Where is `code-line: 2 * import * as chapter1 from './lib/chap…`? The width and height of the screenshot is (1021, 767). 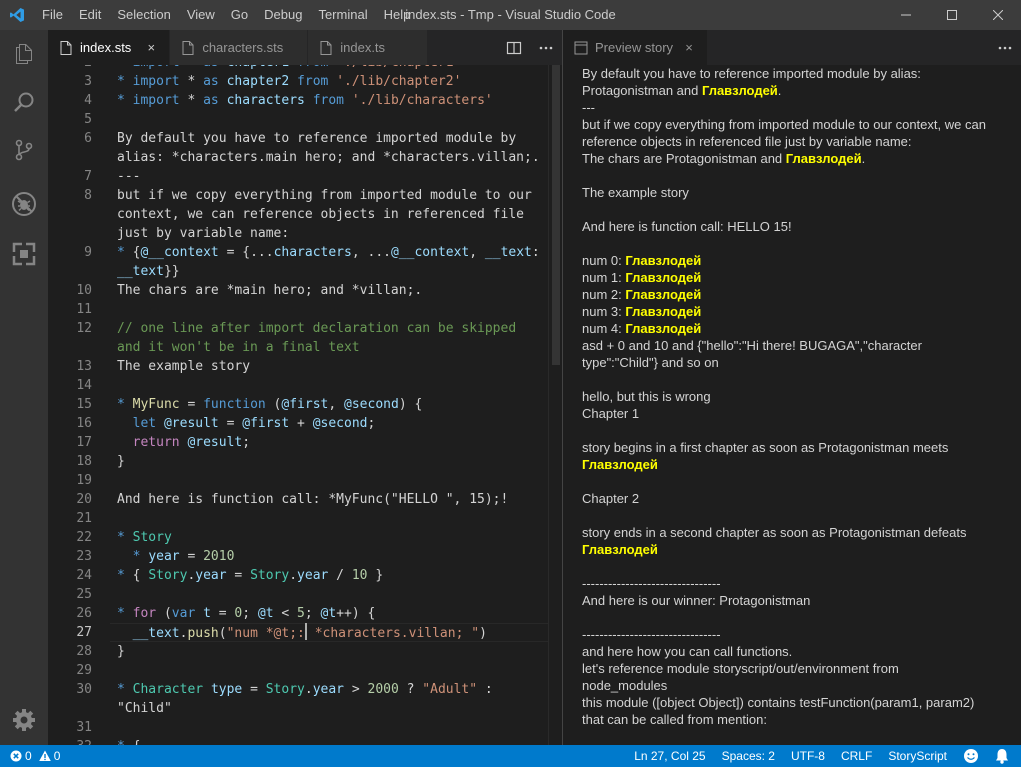
code-line: 2 * import * as chapter1 from './lib/chap… is located at coordinates (298, 68).